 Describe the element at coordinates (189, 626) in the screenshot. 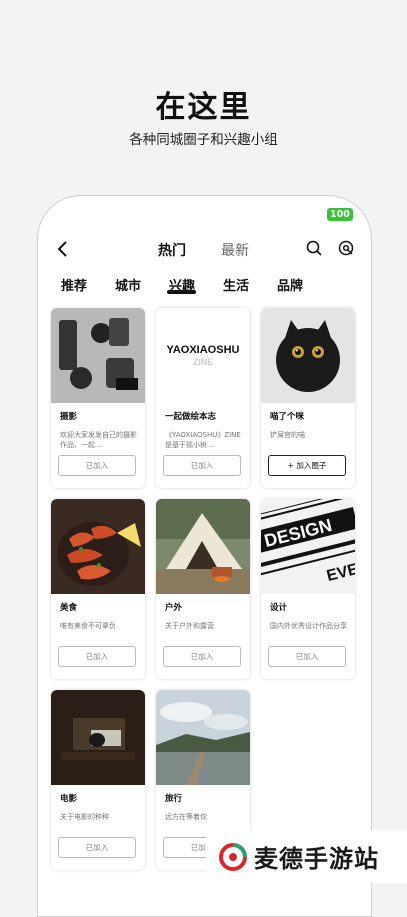

I see `circle-desc: 关于户外和露营` at that location.